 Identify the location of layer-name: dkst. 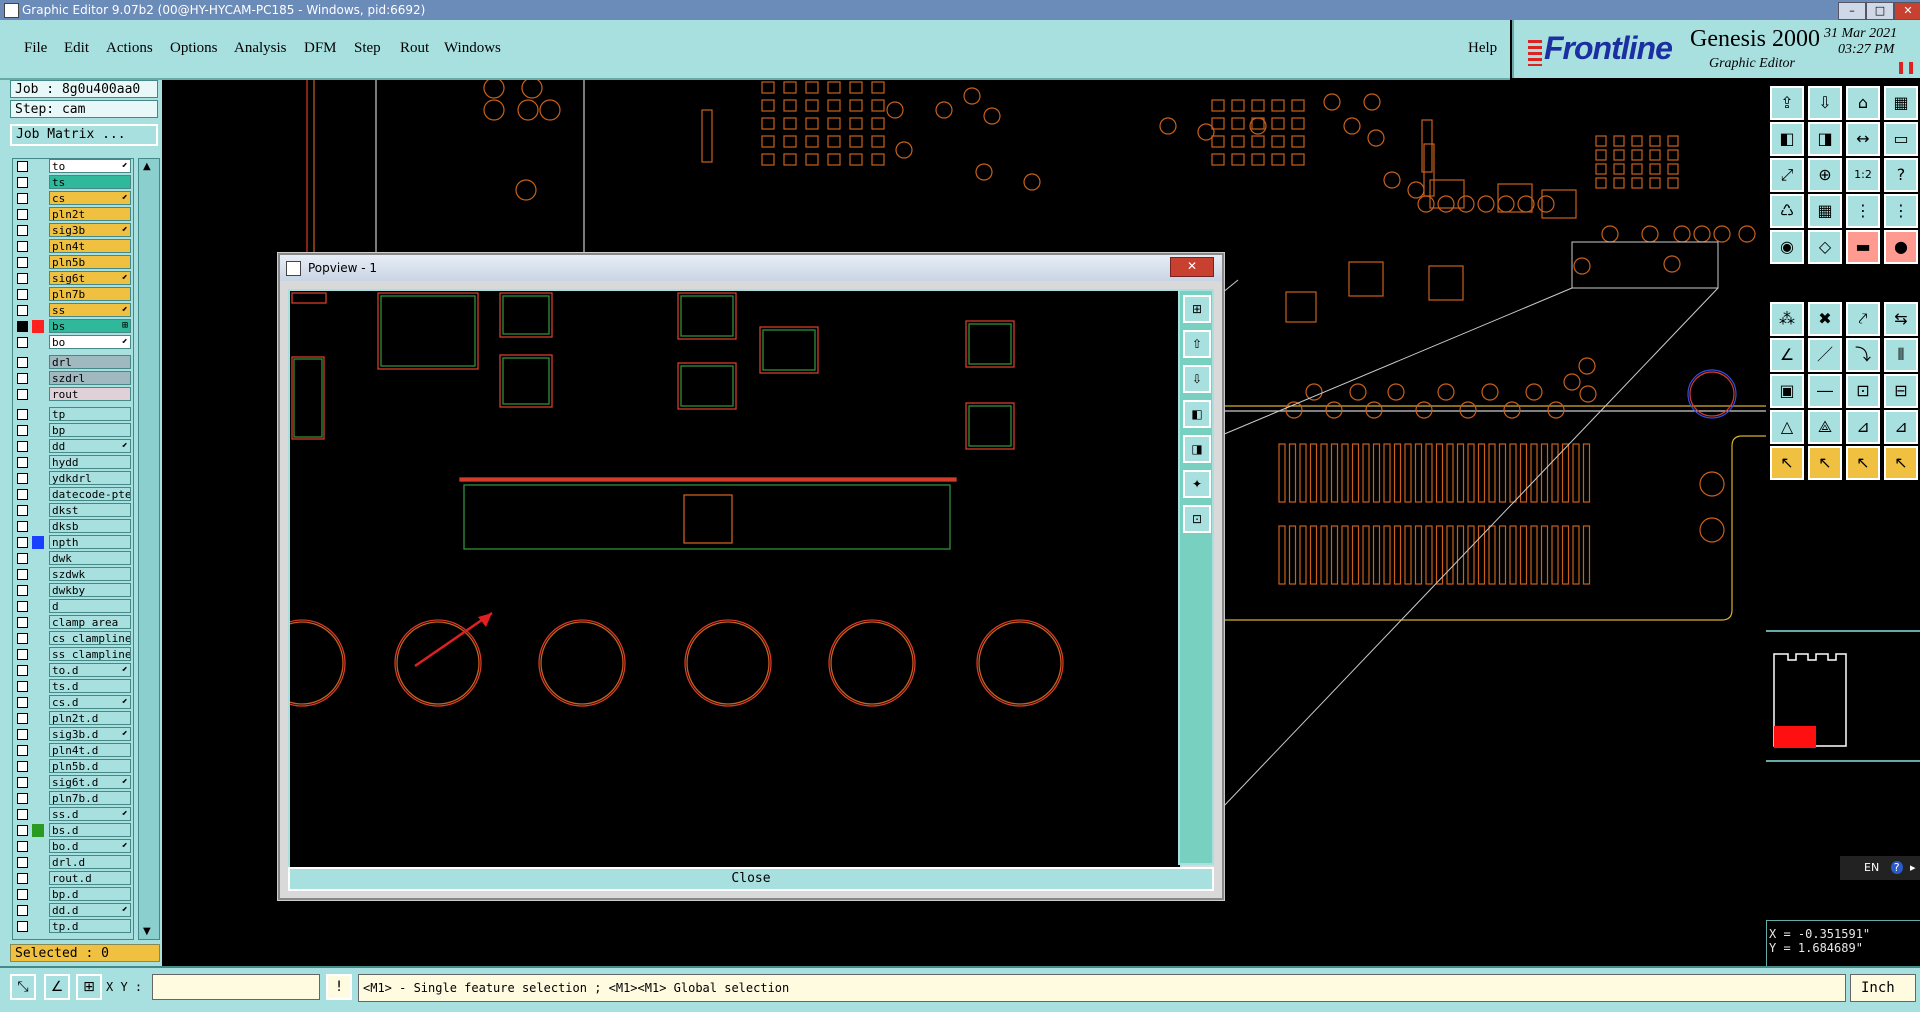
(90, 510).